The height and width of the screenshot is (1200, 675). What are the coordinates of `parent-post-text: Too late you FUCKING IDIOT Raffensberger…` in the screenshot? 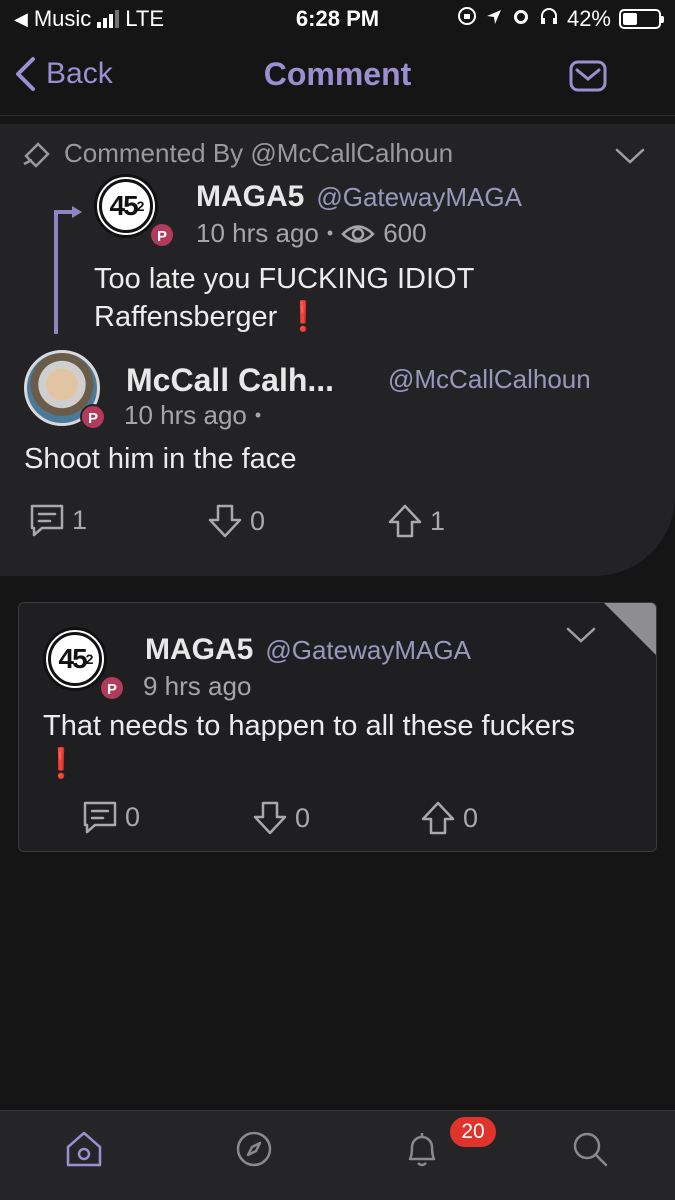 It's located at (284, 298).